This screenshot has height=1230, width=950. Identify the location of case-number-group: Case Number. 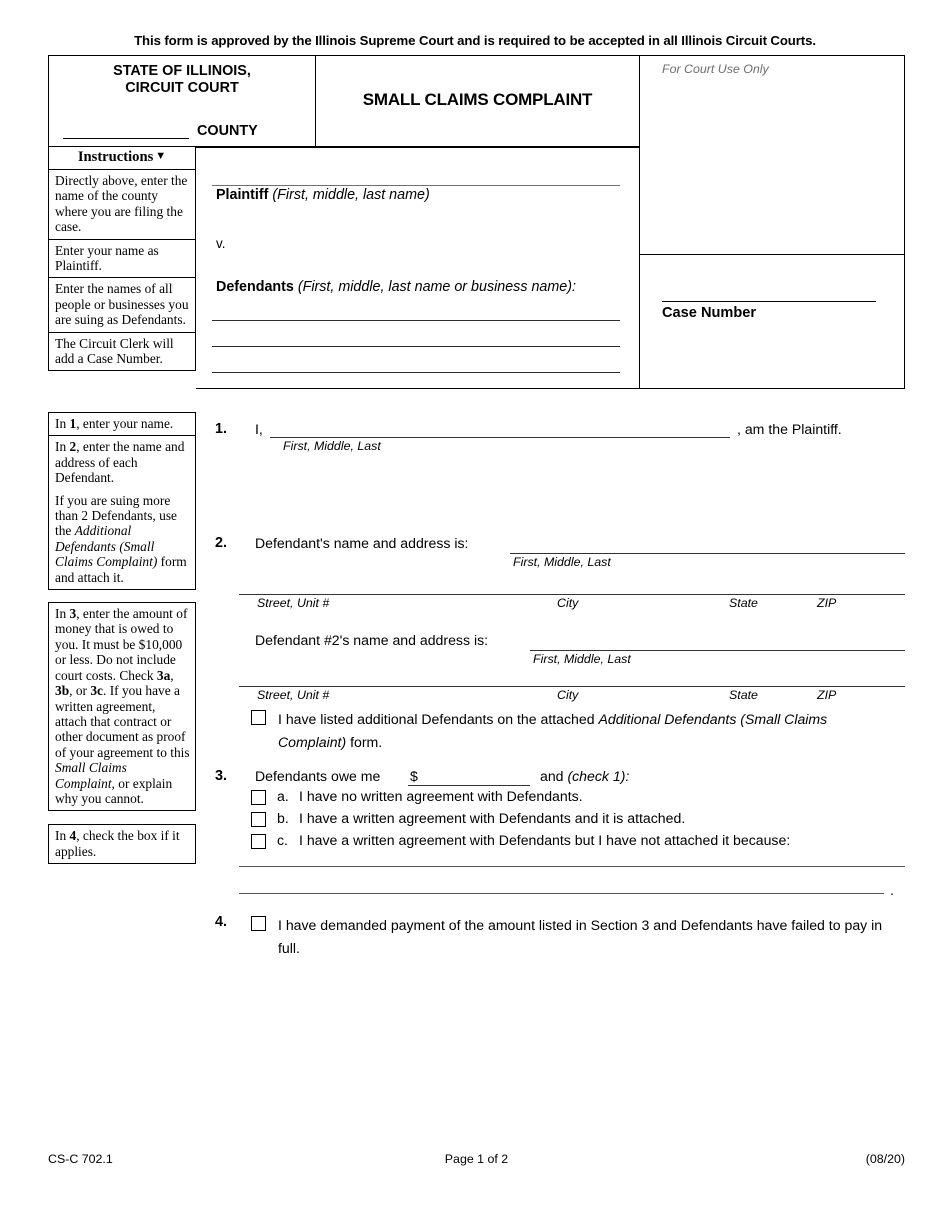
(769, 310).